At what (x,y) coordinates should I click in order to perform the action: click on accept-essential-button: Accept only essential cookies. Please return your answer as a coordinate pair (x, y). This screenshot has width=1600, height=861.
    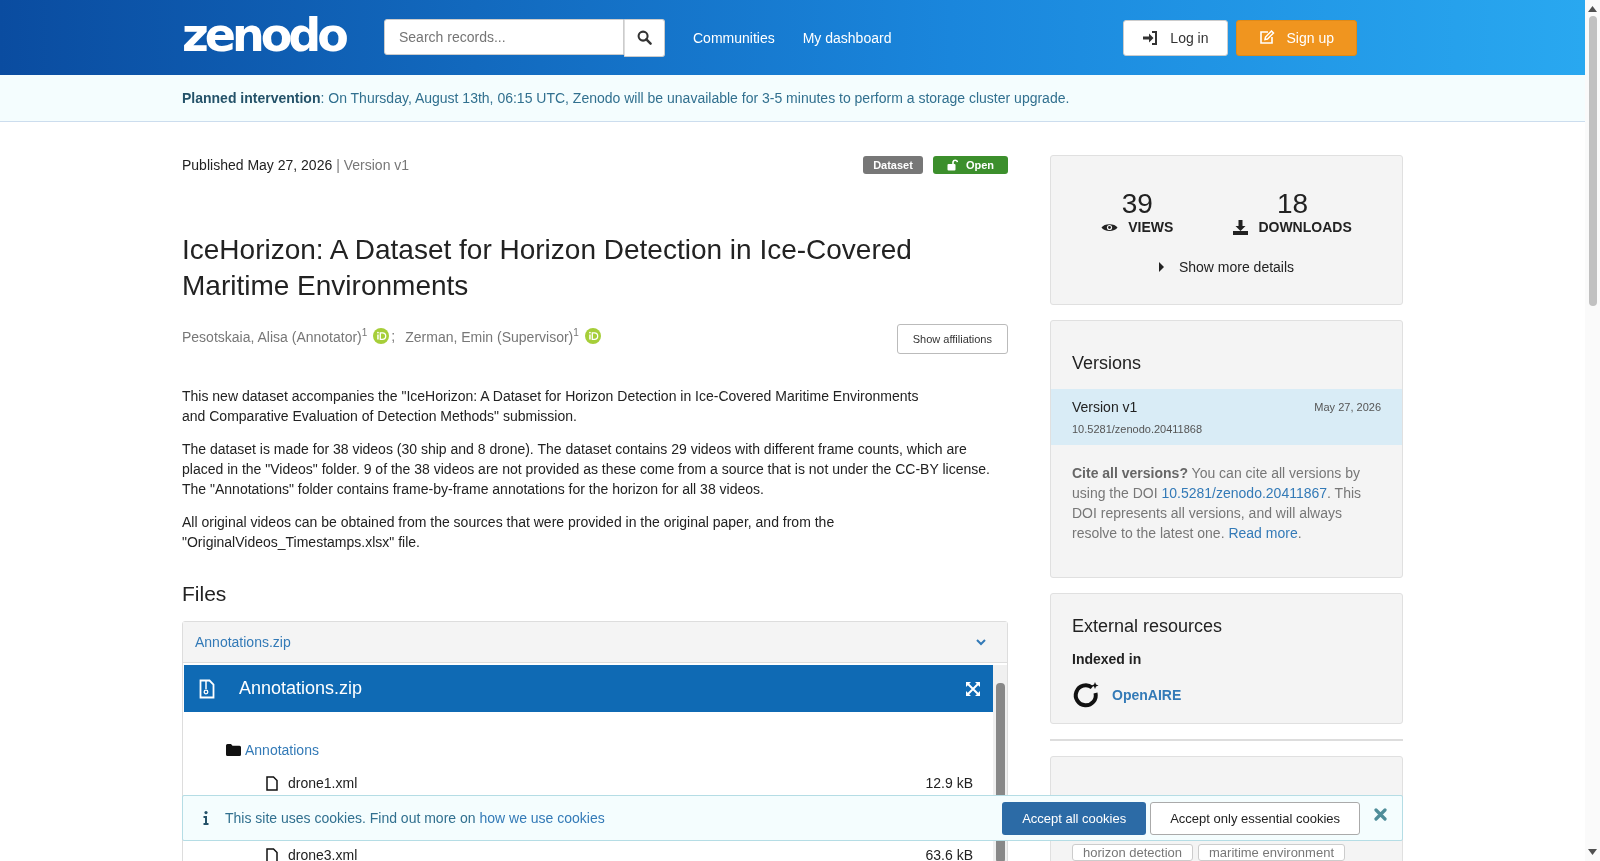
    Looking at the image, I should click on (1255, 818).